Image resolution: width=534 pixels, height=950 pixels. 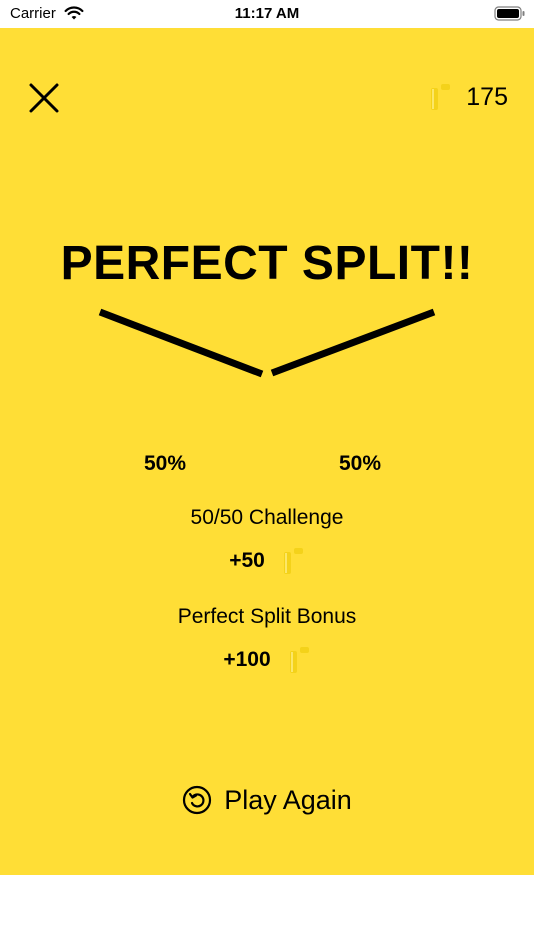 I want to click on battery-icon, so click(x=510, y=16).